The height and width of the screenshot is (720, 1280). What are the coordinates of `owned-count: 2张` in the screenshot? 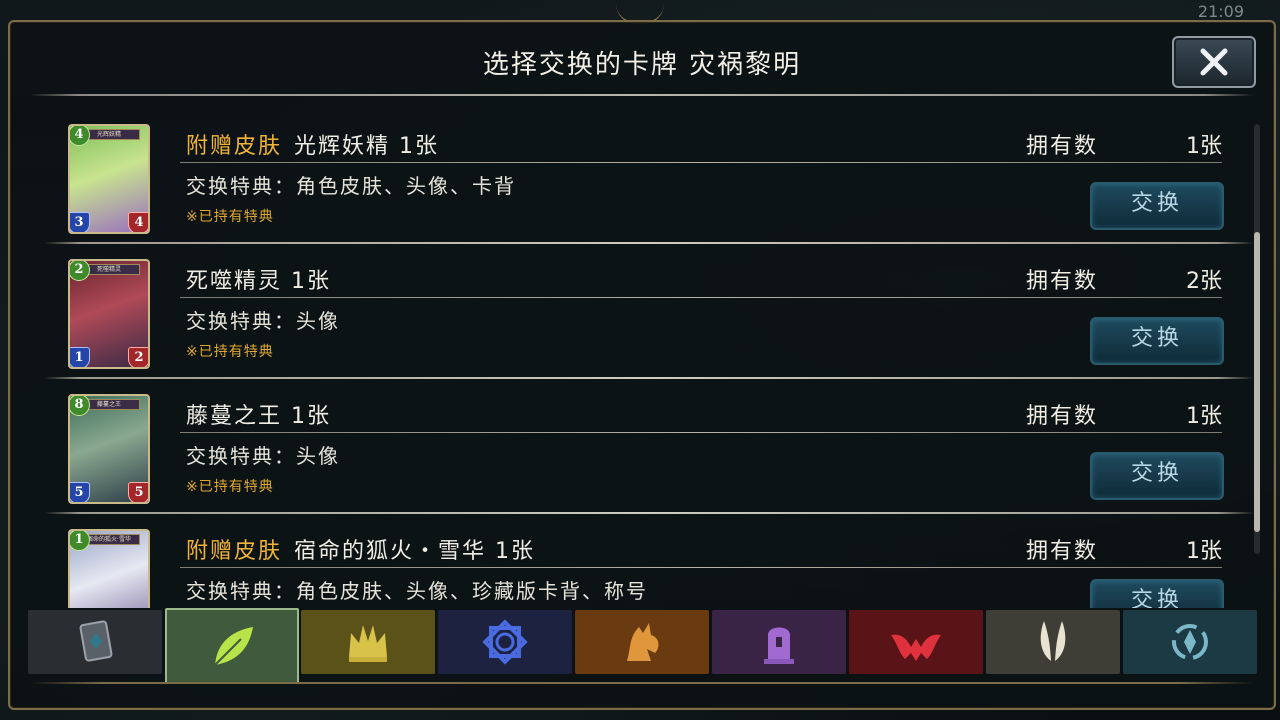 It's located at (1204, 281).